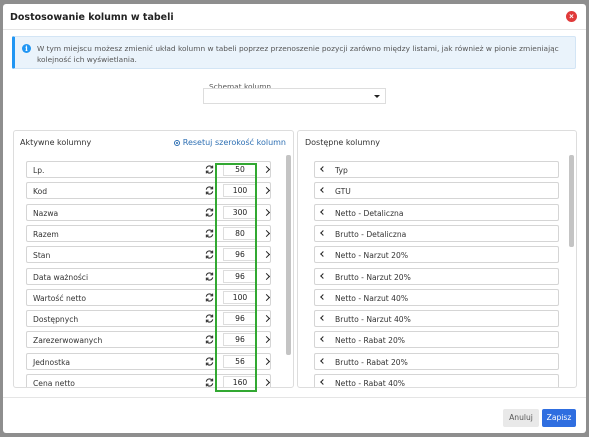  I want to click on active-column-label: Cena netto, so click(54, 383).